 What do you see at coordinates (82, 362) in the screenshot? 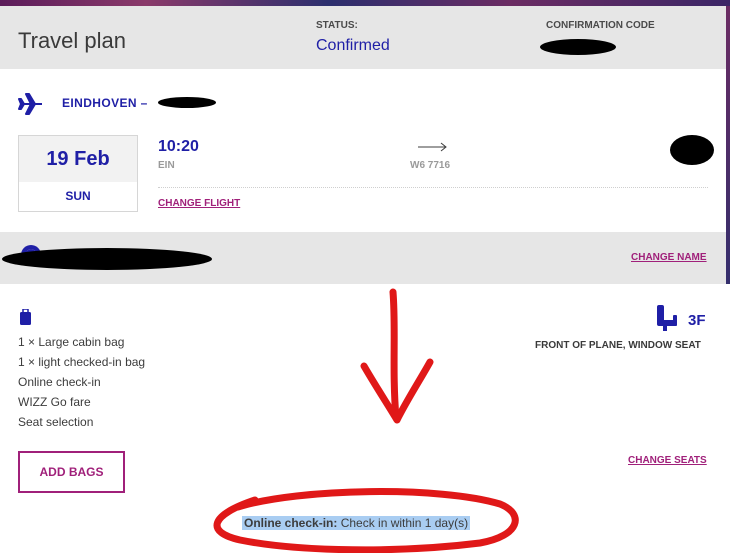
I see `list-item: 1 × light checked-in bag` at bounding box center [82, 362].